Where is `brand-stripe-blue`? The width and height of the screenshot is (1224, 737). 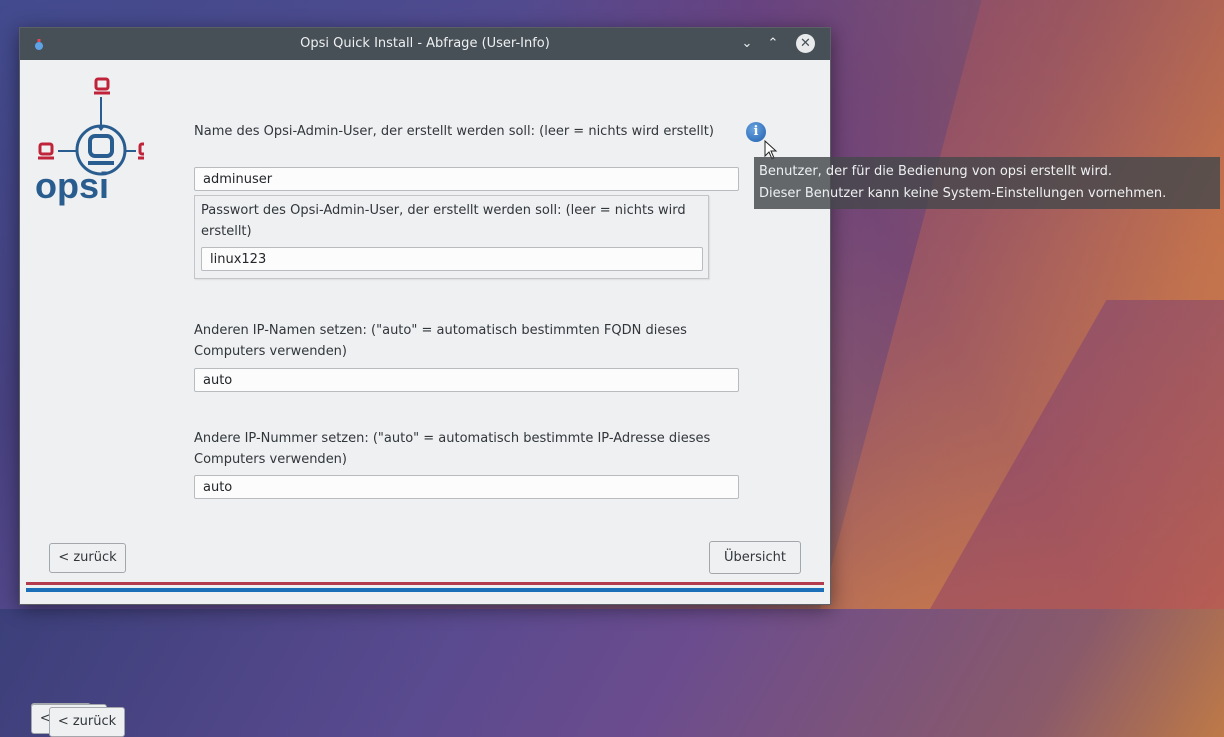 brand-stripe-blue is located at coordinates (425, 590).